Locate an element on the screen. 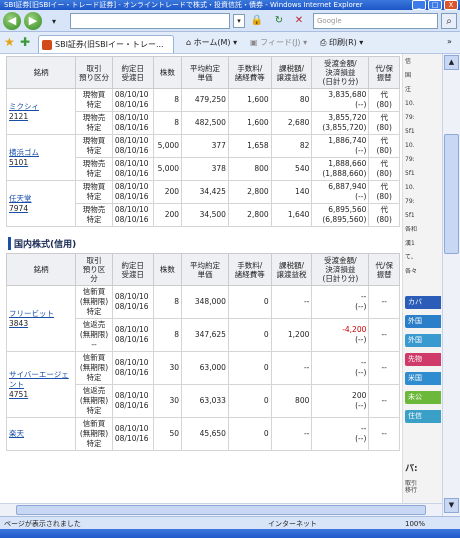  stock-name-link: フリービット is located at coordinates (31, 313).